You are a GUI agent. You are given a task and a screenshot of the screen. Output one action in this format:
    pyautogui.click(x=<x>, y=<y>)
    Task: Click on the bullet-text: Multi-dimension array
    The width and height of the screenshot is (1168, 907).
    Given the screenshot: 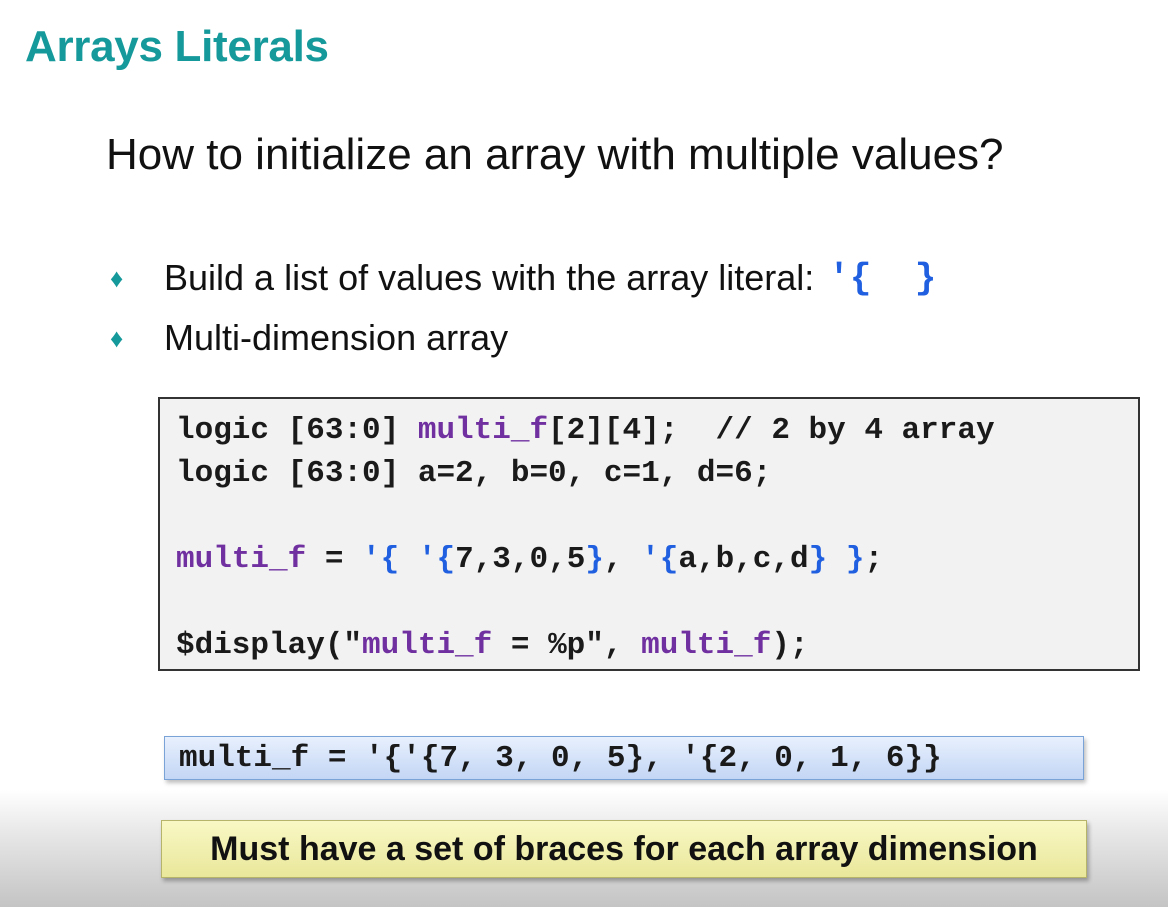 What is the action you would take?
    pyautogui.click(x=336, y=337)
    